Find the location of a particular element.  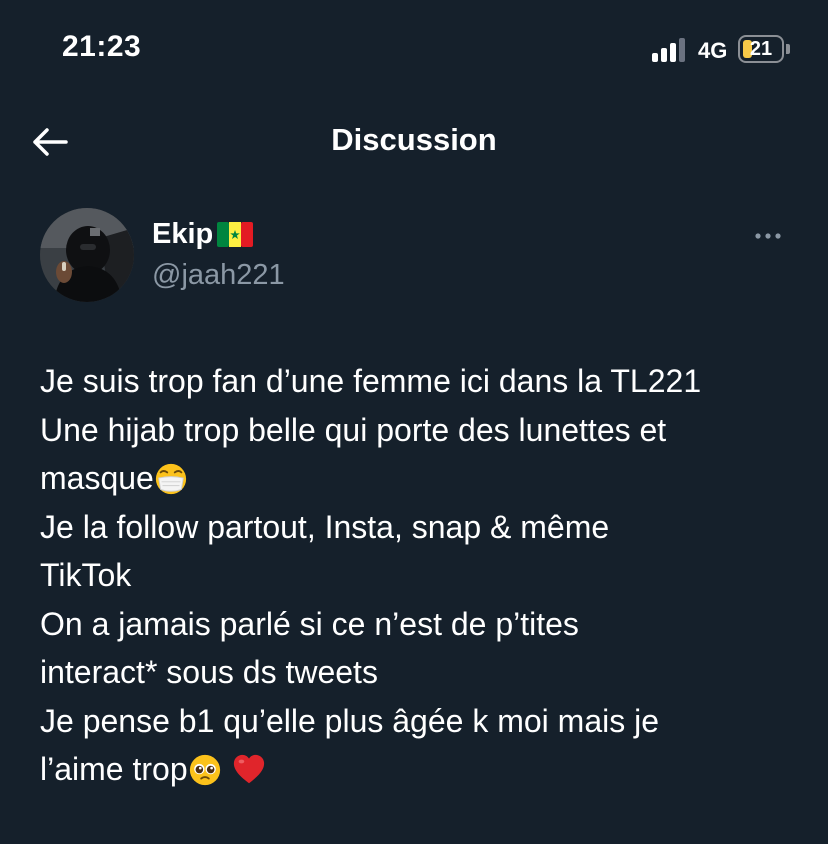

battery-cap is located at coordinates (788, 49).